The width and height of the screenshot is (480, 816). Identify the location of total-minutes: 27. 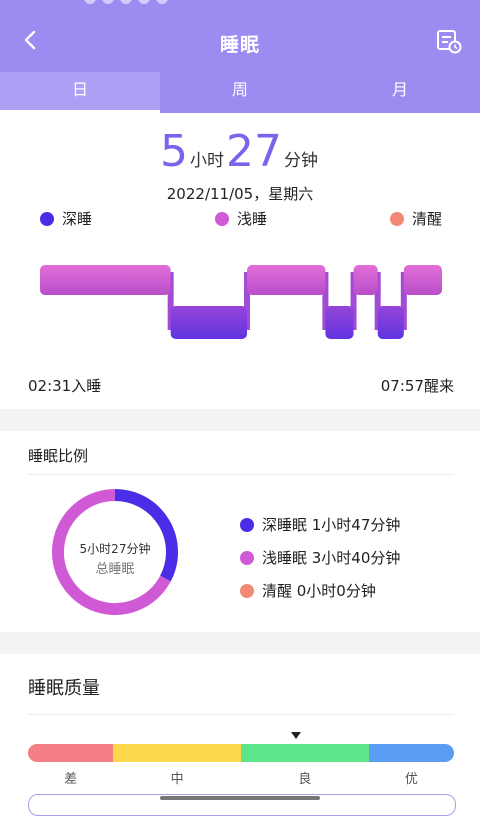
(254, 151).